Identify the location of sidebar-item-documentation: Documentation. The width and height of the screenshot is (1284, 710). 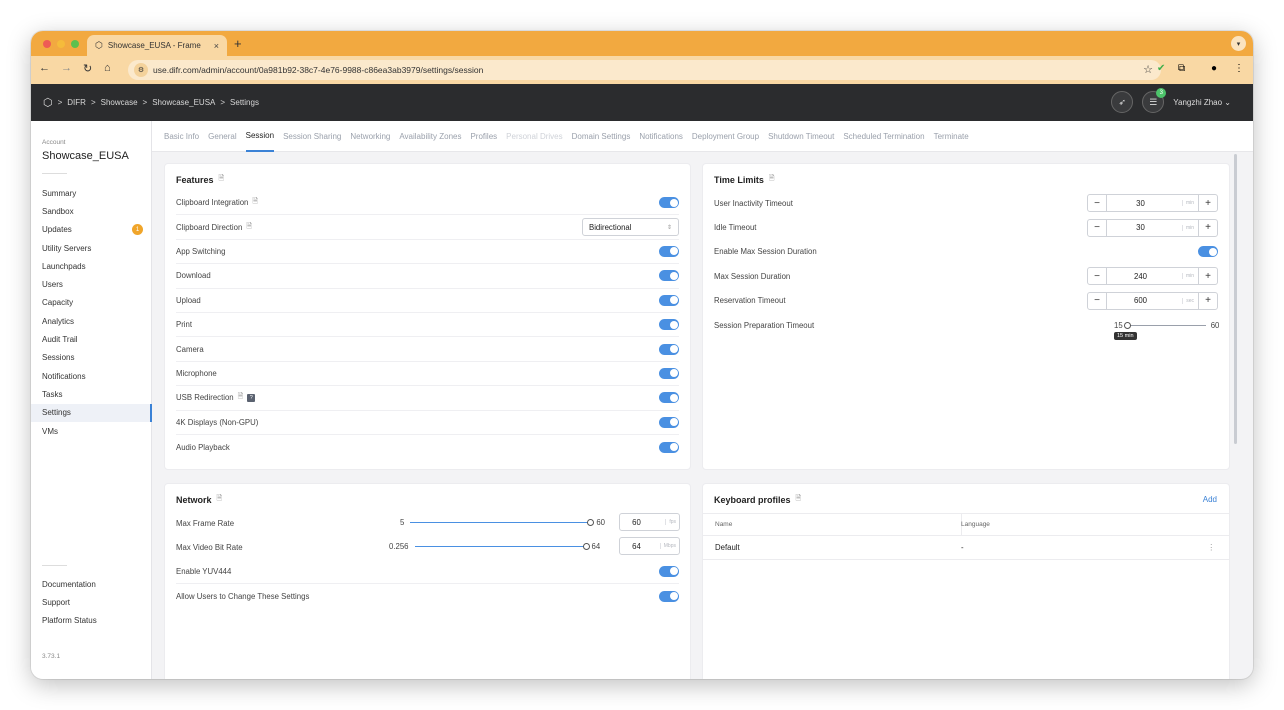
(91, 584).